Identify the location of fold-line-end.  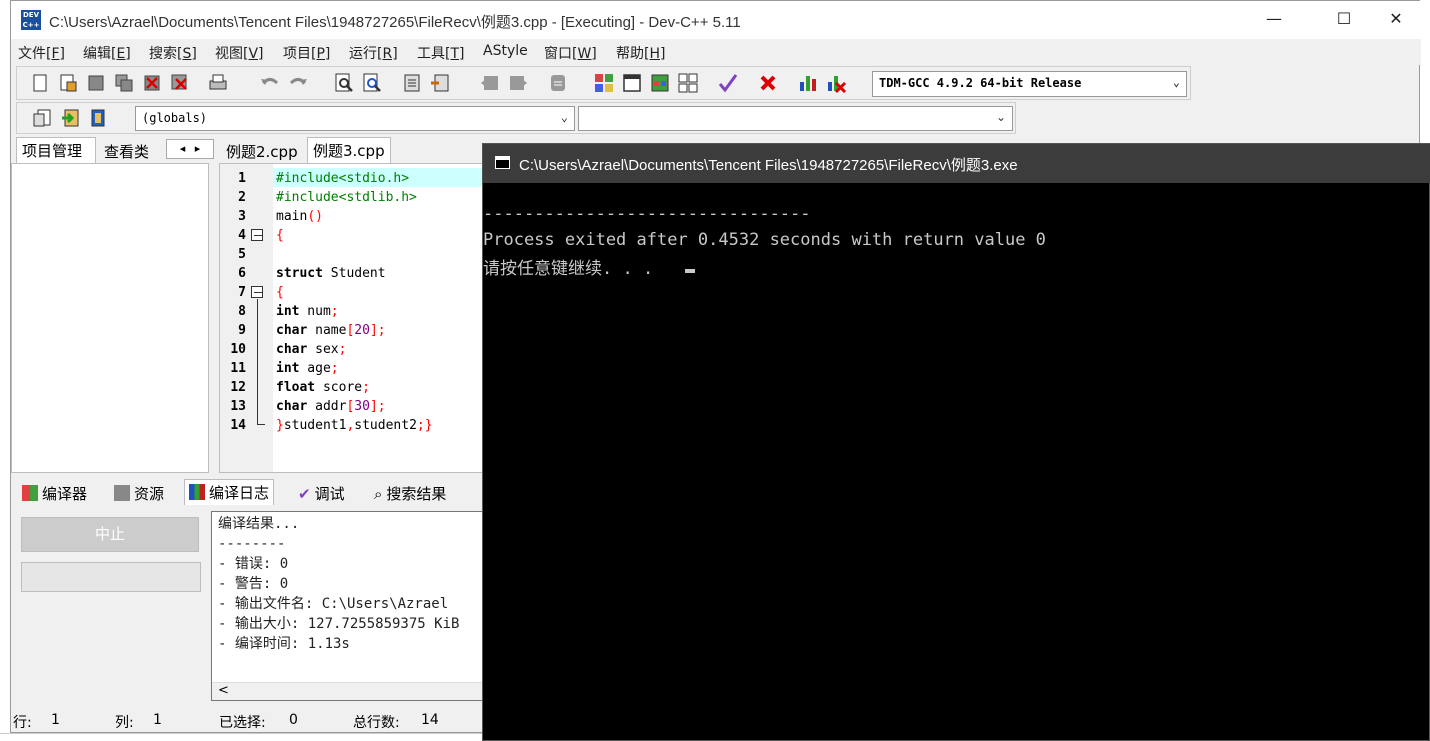
(261, 424).